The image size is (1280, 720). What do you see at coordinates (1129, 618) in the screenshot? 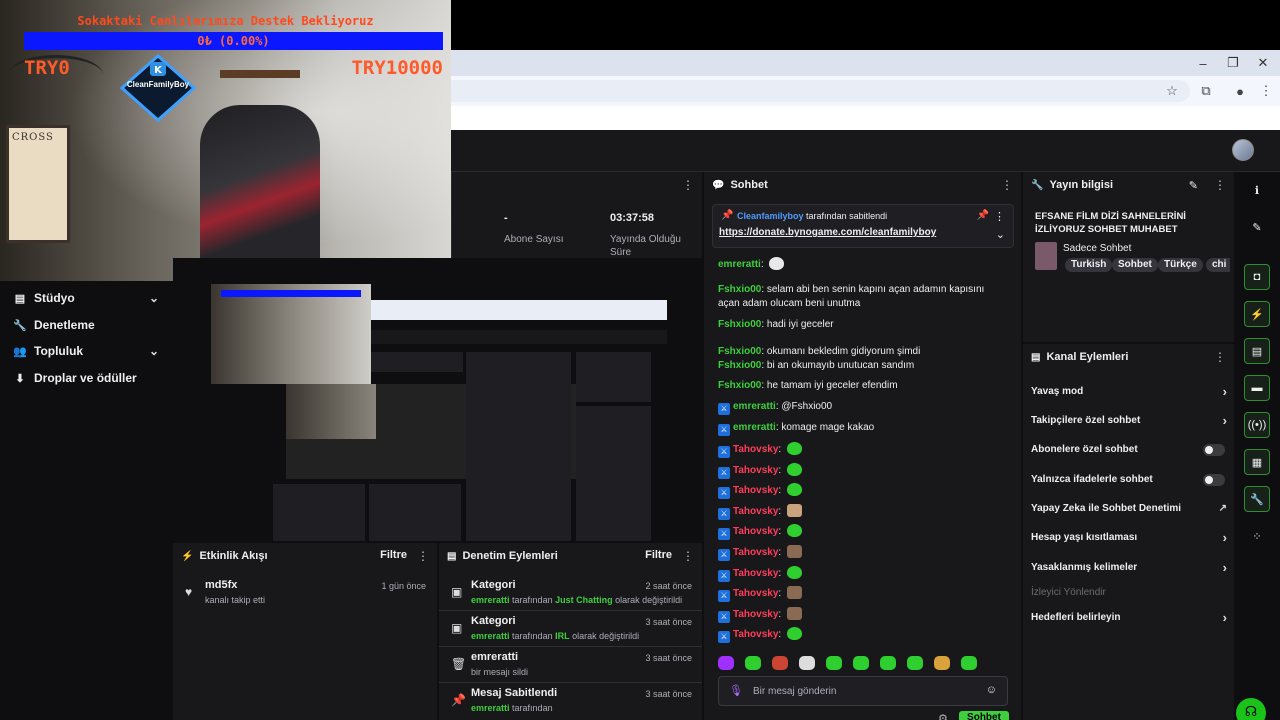
I see `action-set-goals: Hedefleri belirleyin ›` at bounding box center [1129, 618].